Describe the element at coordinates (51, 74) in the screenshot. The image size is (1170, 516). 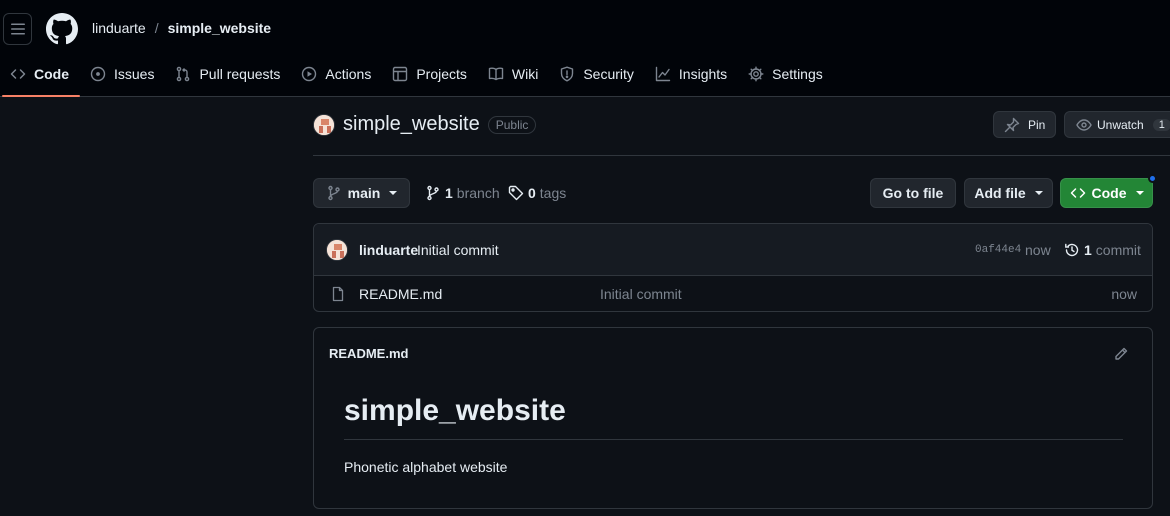
I see `tab-label: Code` at that location.